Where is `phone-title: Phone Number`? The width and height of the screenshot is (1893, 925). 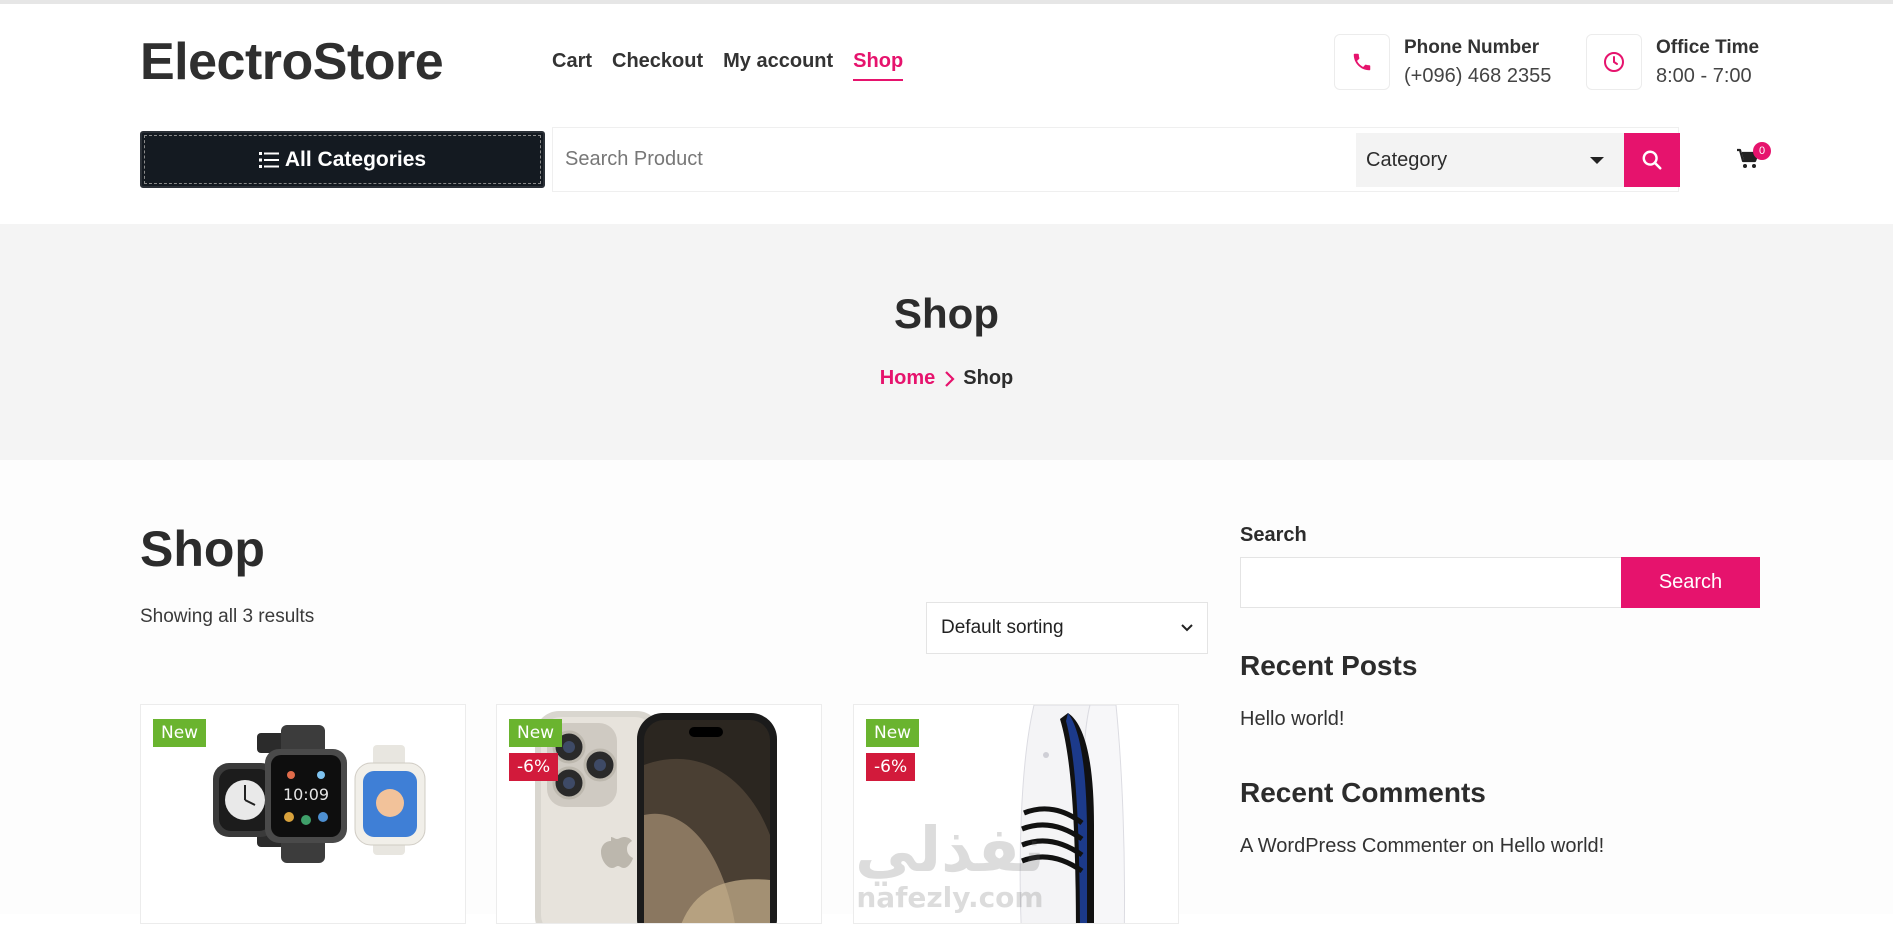 phone-title: Phone Number is located at coordinates (1472, 47).